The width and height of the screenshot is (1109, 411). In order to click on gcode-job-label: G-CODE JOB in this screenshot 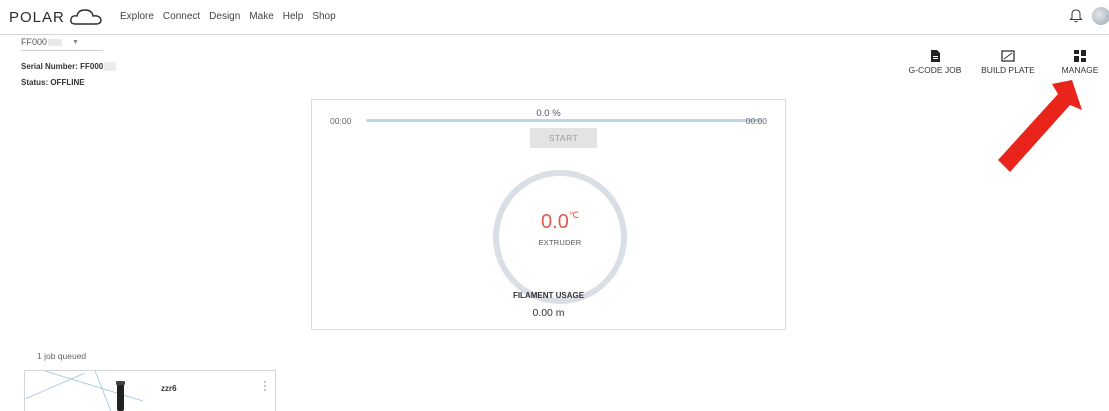, I will do `click(935, 70)`.